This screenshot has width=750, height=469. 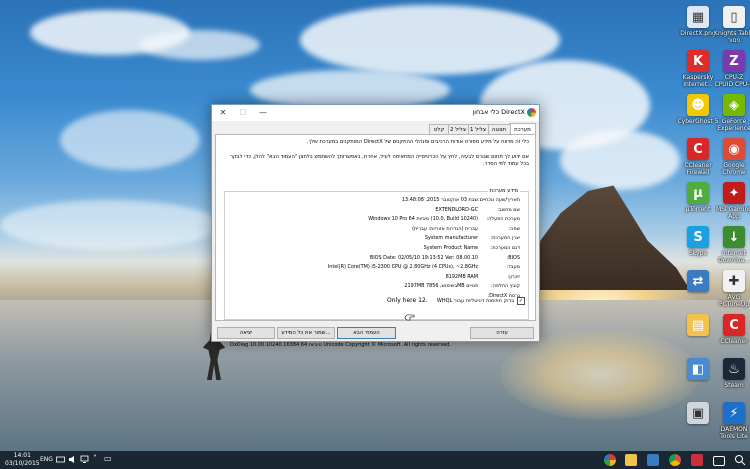 What do you see at coordinates (734, 149) in the screenshot?
I see `chrome-icon: ◉` at bounding box center [734, 149].